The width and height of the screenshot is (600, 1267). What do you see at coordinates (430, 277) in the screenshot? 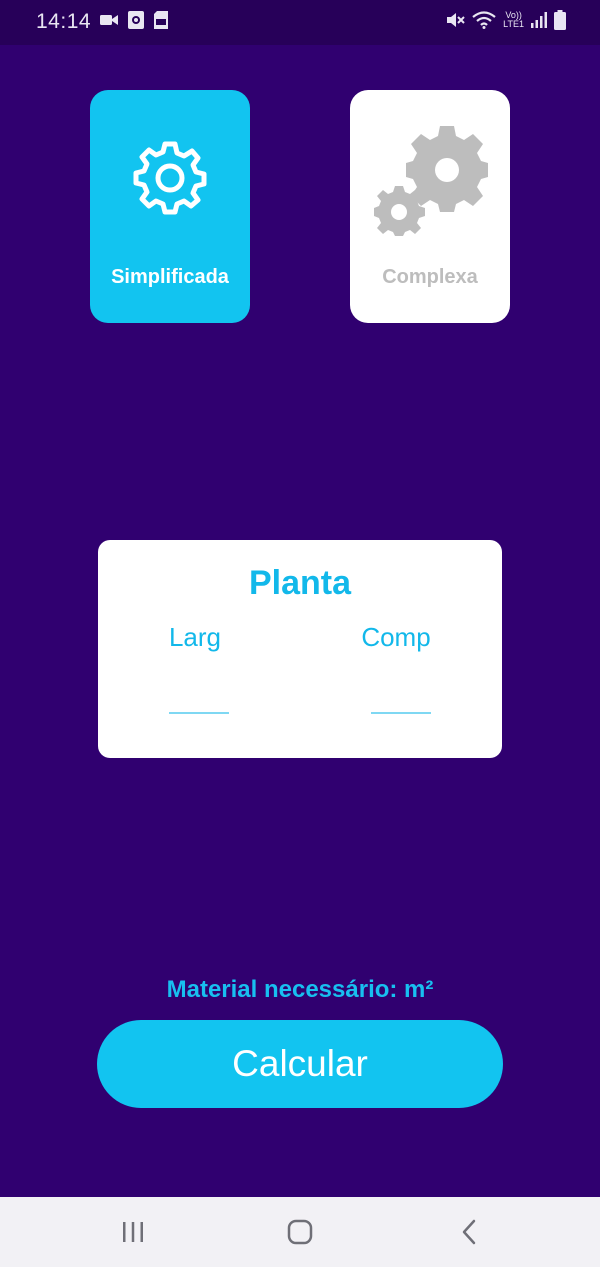
I see `mode-complexa-label: Complexa` at bounding box center [430, 277].